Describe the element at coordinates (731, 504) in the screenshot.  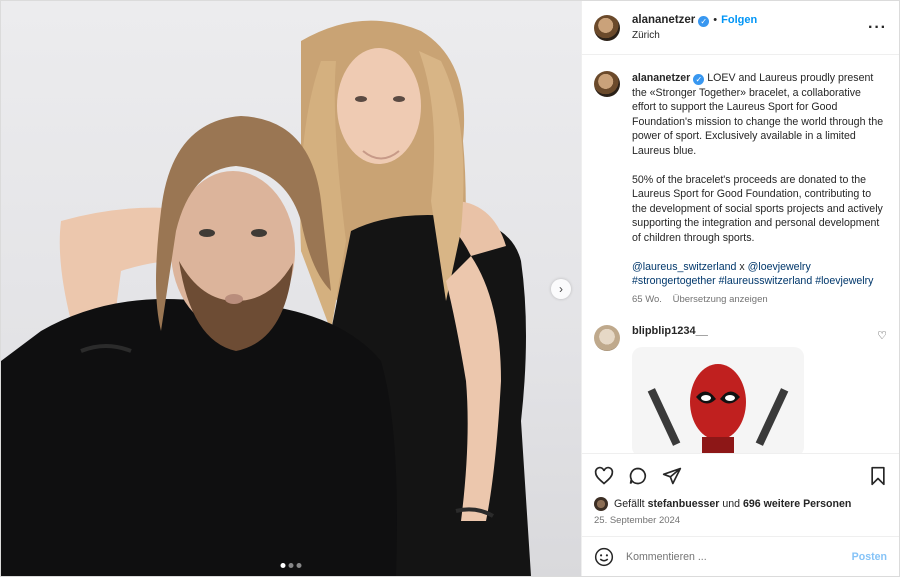
I see `likes-middle: und` at that location.